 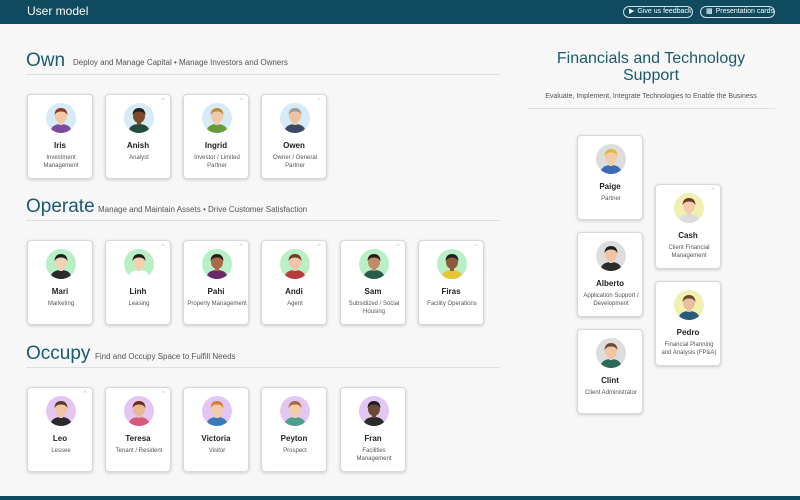 I want to click on persona-card-cash: ˆˆ Cash Client Financial Management, so click(x=688, y=226).